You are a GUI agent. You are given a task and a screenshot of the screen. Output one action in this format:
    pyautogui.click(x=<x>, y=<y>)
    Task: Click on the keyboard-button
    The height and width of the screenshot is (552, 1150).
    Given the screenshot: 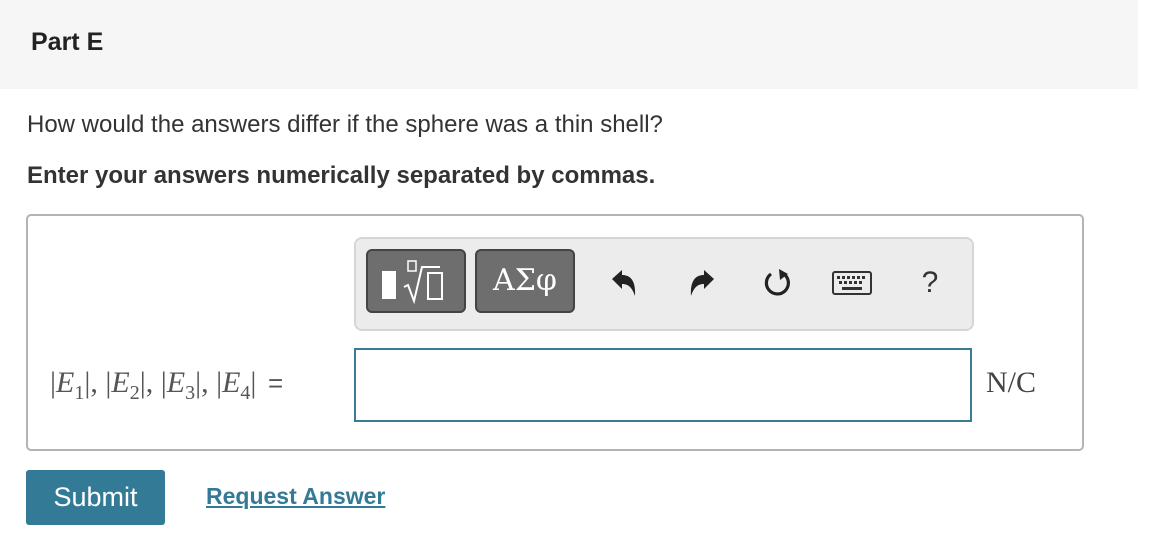 What is the action you would take?
    pyautogui.click(x=852, y=283)
    